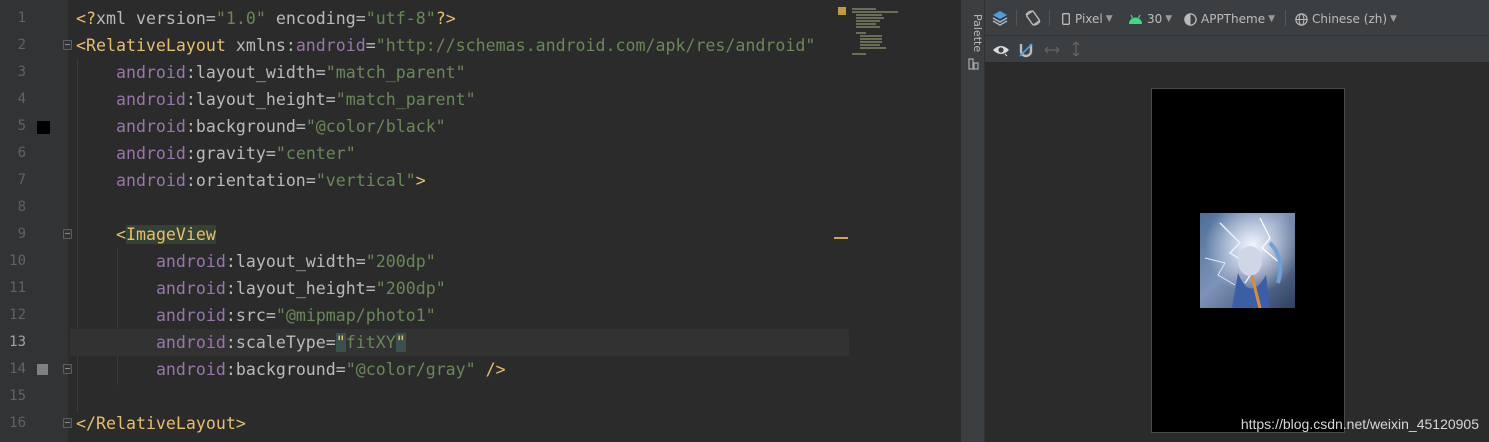 The image size is (1489, 442). Describe the element at coordinates (1066, 19) in the screenshot. I see `phone-icon` at that location.